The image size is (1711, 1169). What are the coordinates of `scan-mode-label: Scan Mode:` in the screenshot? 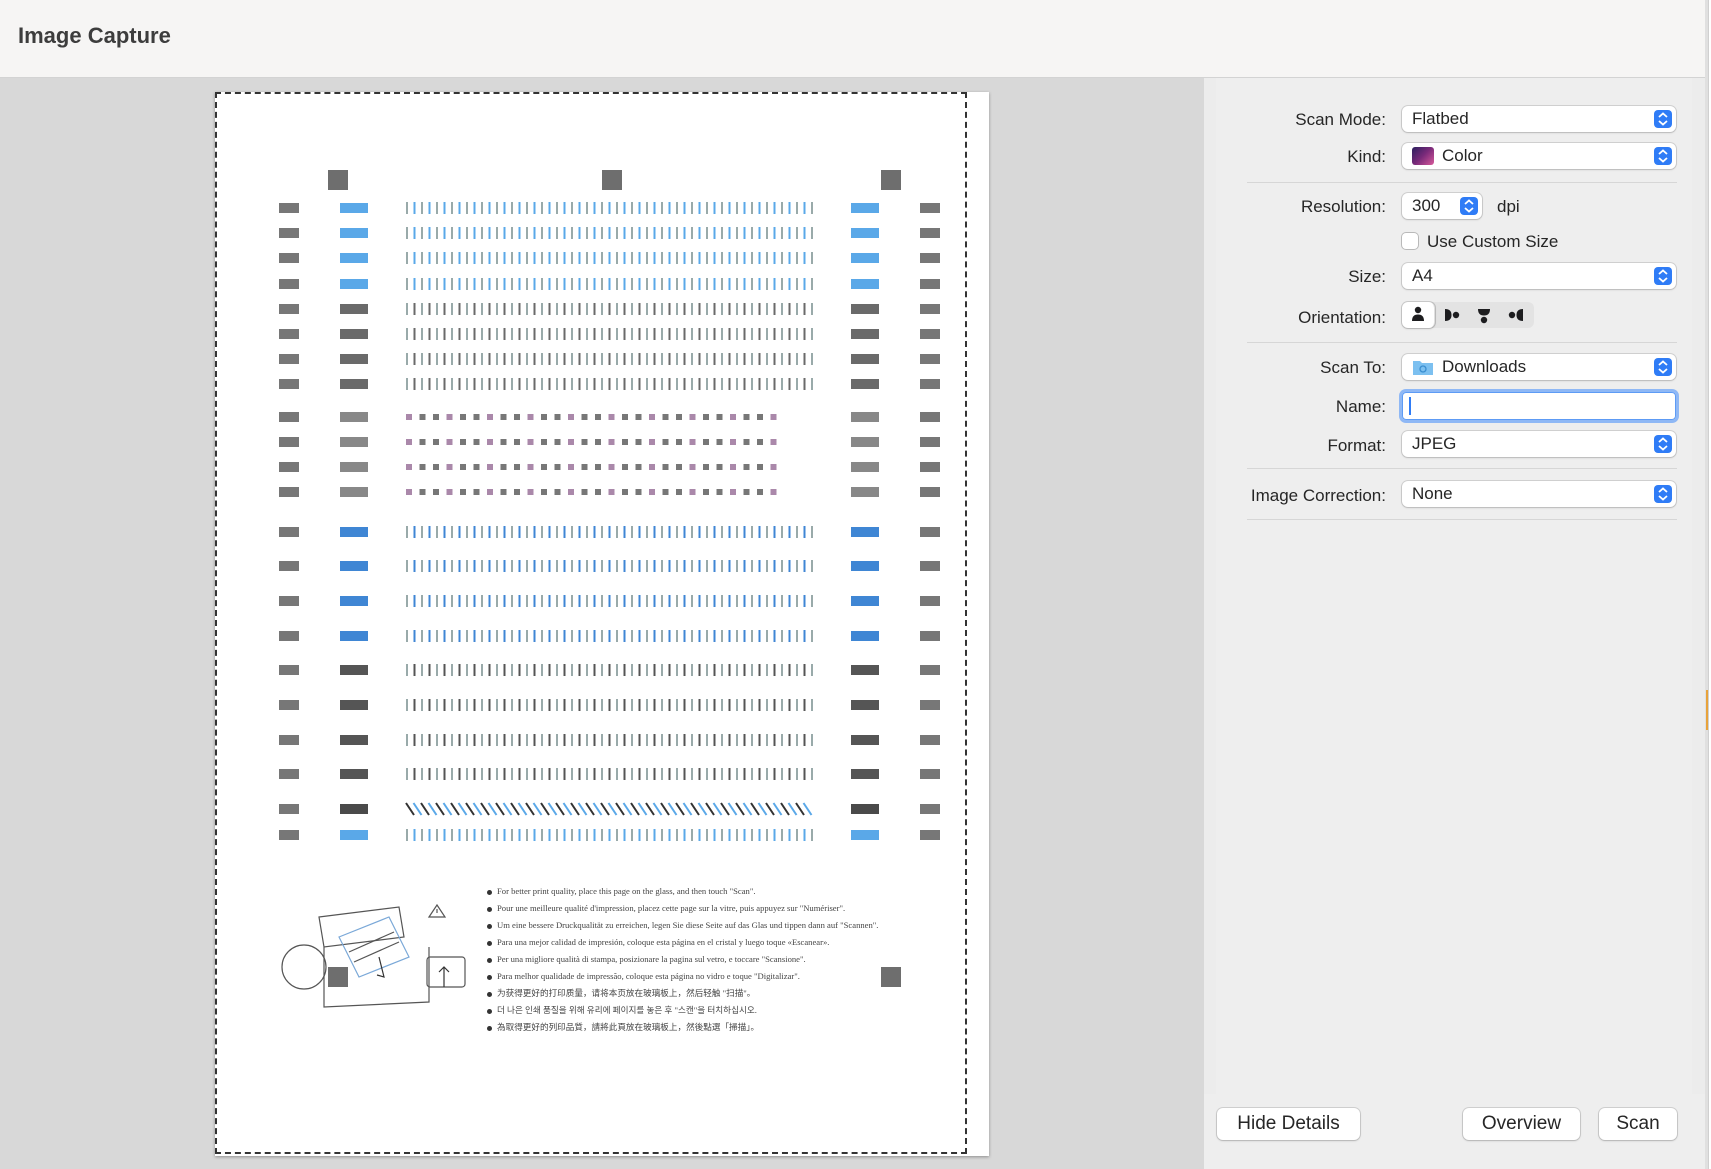 It's located at (1340, 119).